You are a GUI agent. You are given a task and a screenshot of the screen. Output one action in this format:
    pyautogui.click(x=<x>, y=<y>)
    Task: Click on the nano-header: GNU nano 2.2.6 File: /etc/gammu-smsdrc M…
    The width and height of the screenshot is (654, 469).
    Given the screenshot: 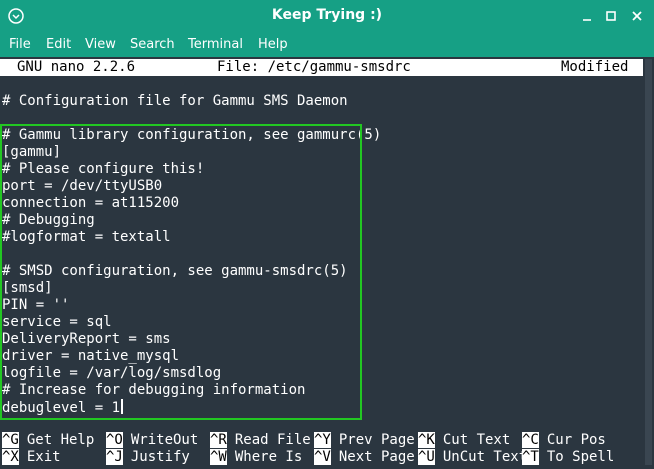 What is the action you would take?
    pyautogui.click(x=321, y=67)
    